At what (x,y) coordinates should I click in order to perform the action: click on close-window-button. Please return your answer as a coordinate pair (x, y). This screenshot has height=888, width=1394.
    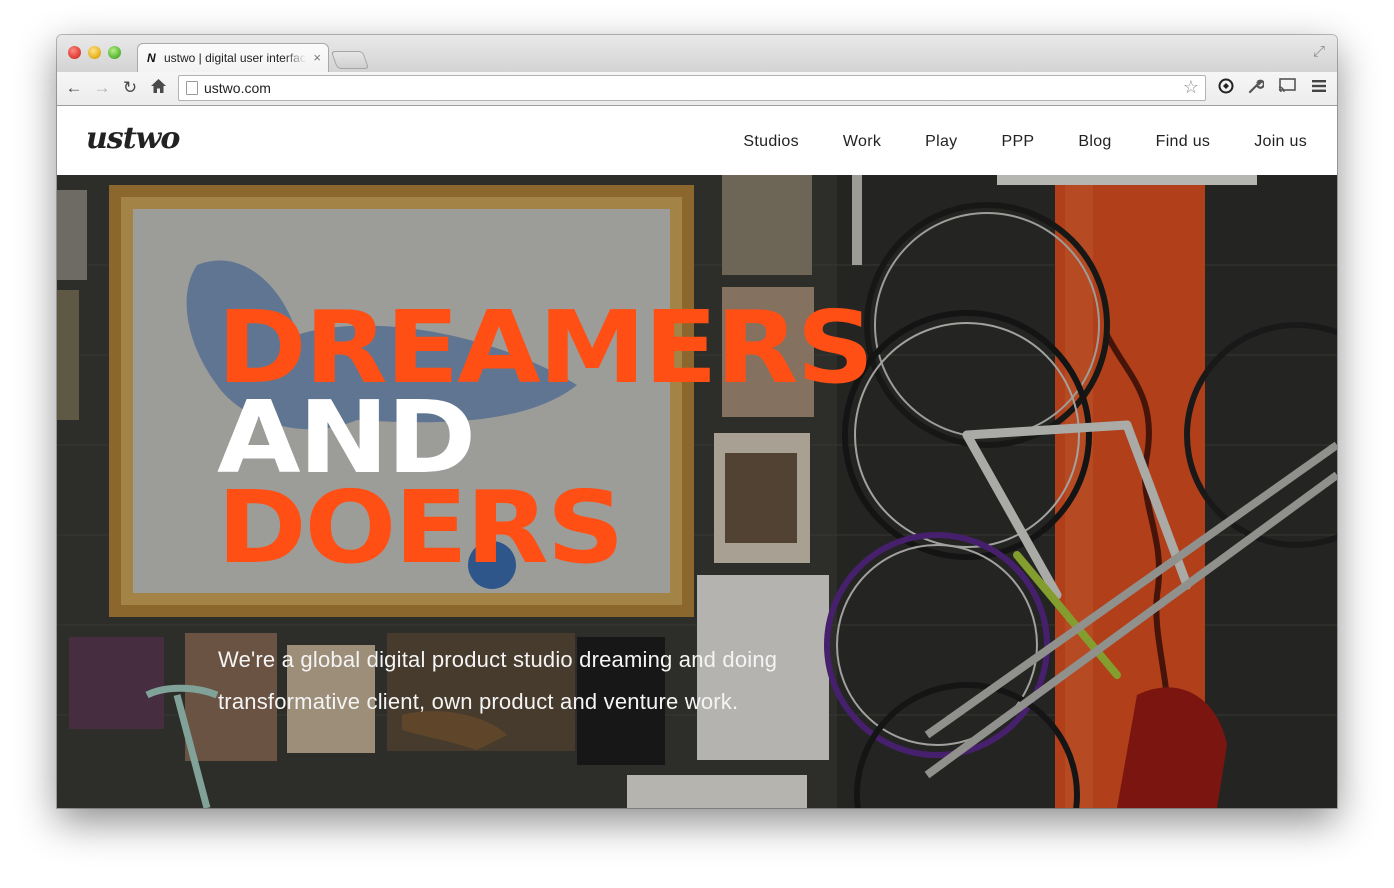
    Looking at the image, I should click on (74, 52).